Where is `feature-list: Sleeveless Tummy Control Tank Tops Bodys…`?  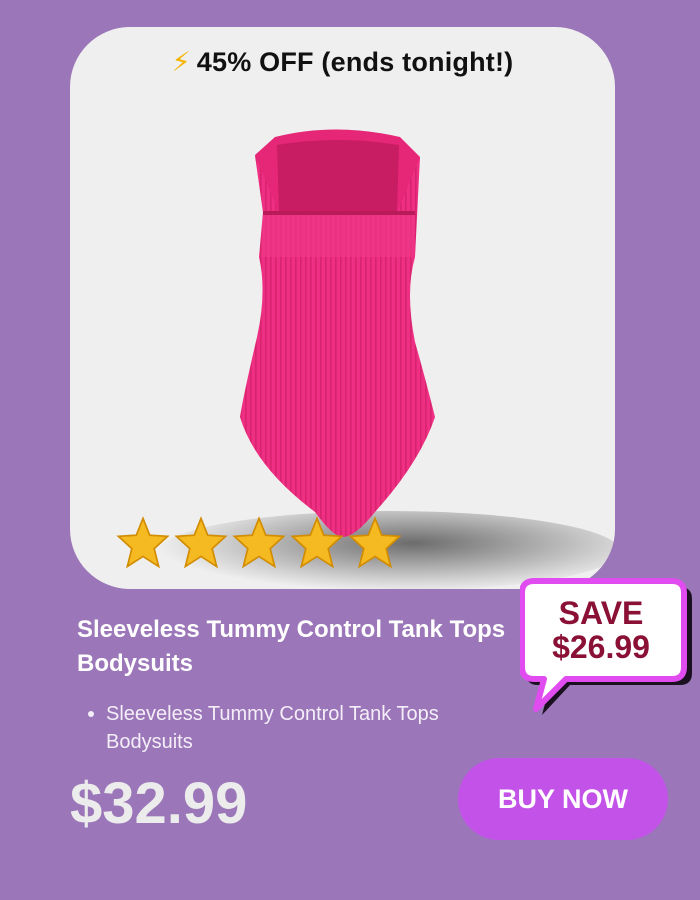
feature-list: Sleeveless Tummy Control Tank Tops Bodys… is located at coordinates (268, 728).